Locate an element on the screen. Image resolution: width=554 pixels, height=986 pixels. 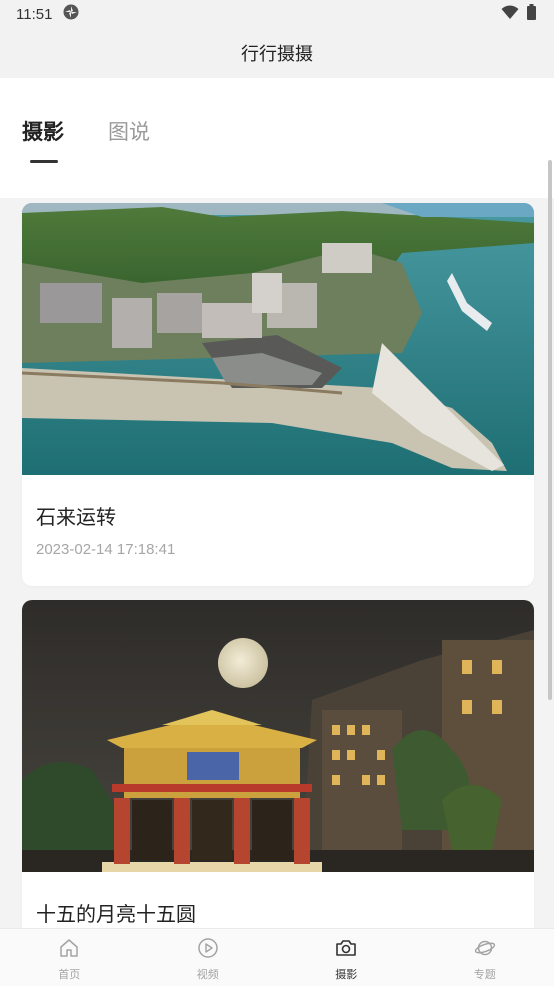
scrollbar is located at coordinates (550, 430).